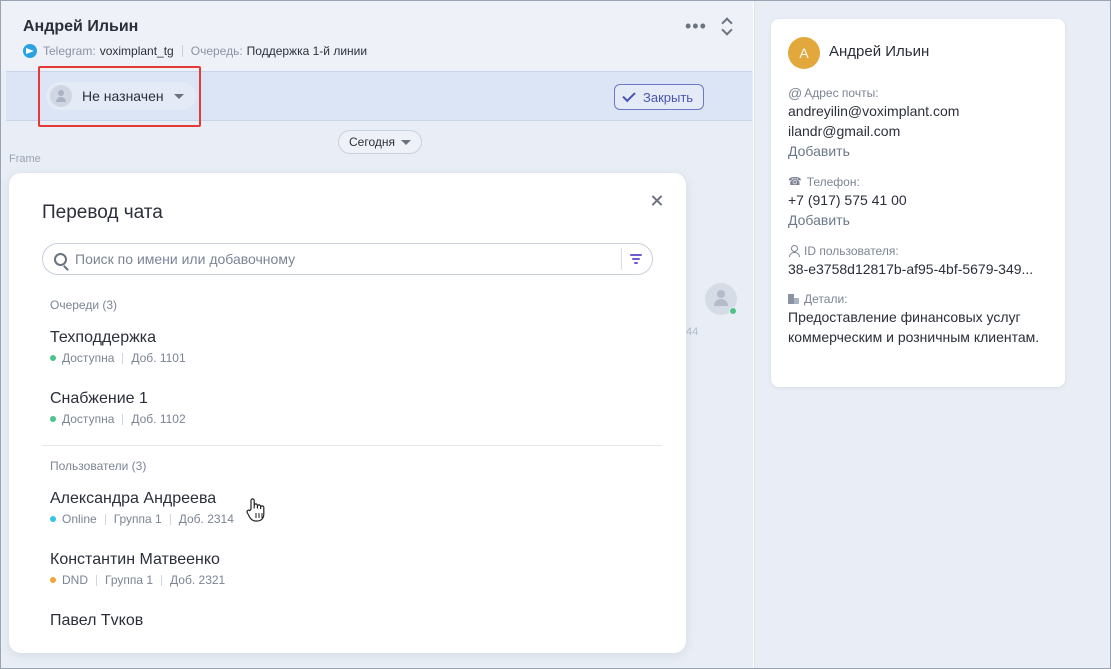 Image resolution: width=1111 pixels, height=669 pixels. Describe the element at coordinates (873, 111) in the screenshot. I see `email-value: andreyilin@voximplant.com` at that location.